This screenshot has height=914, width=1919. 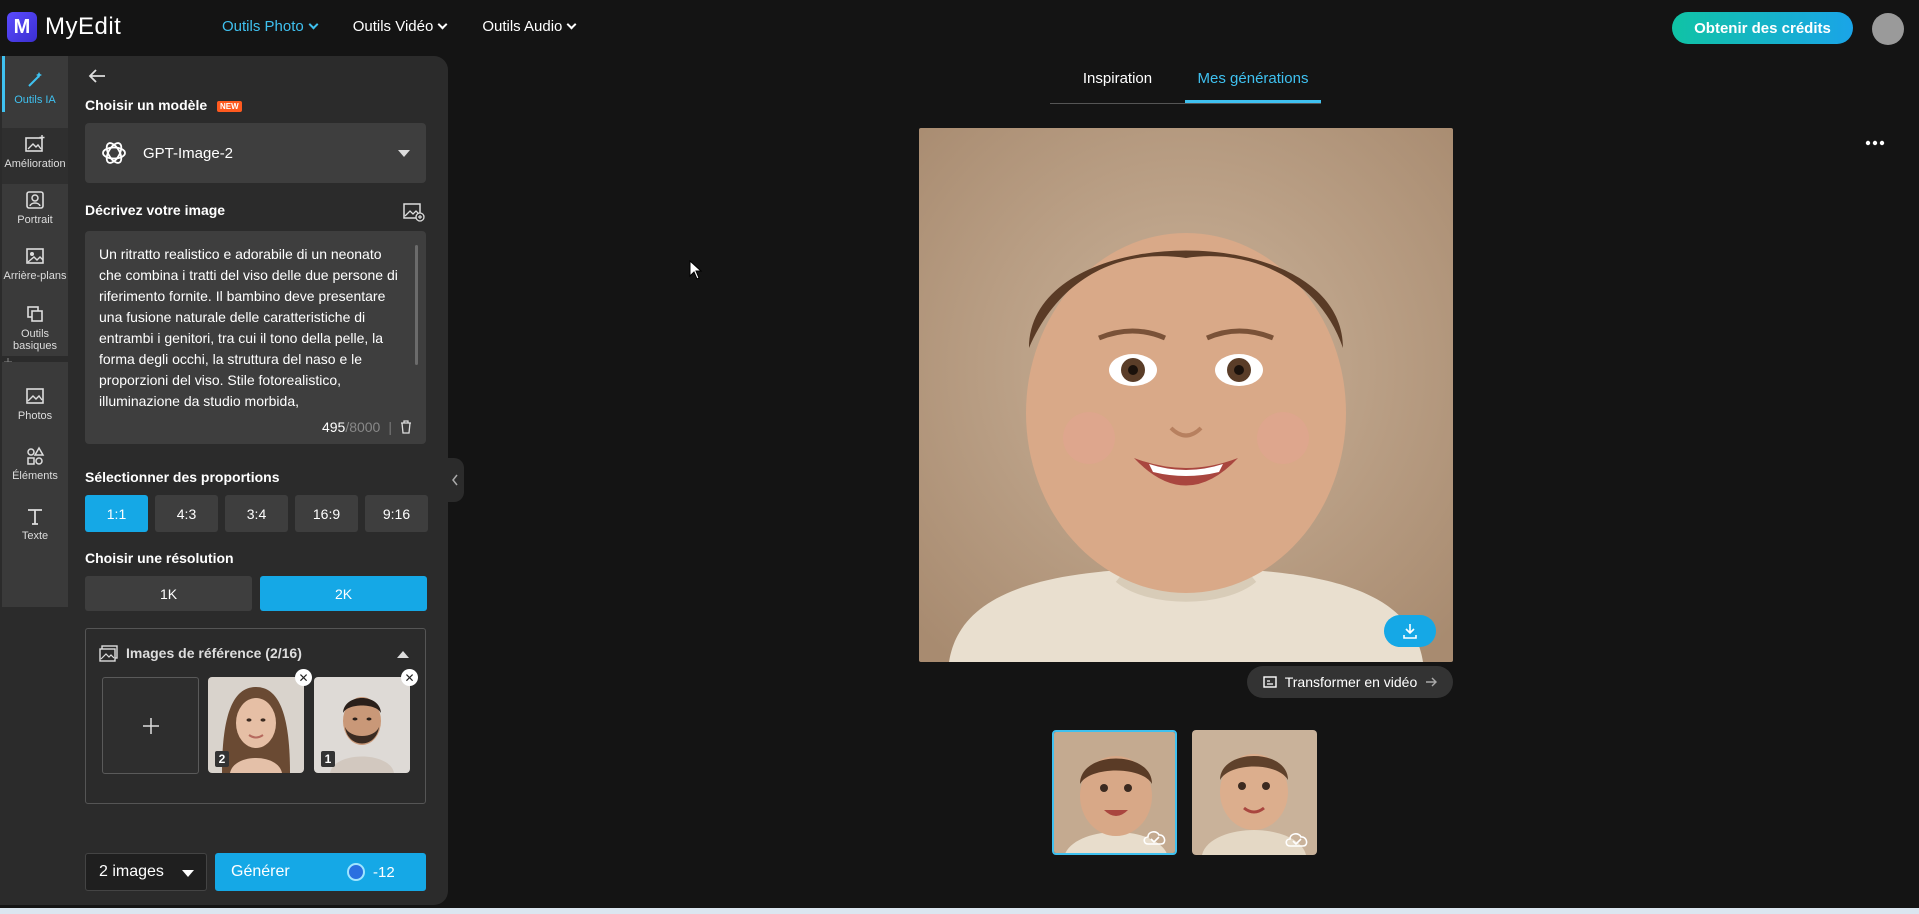 I want to click on rail-item-basic-tools: Outils basiques, so click(x=35, y=328).